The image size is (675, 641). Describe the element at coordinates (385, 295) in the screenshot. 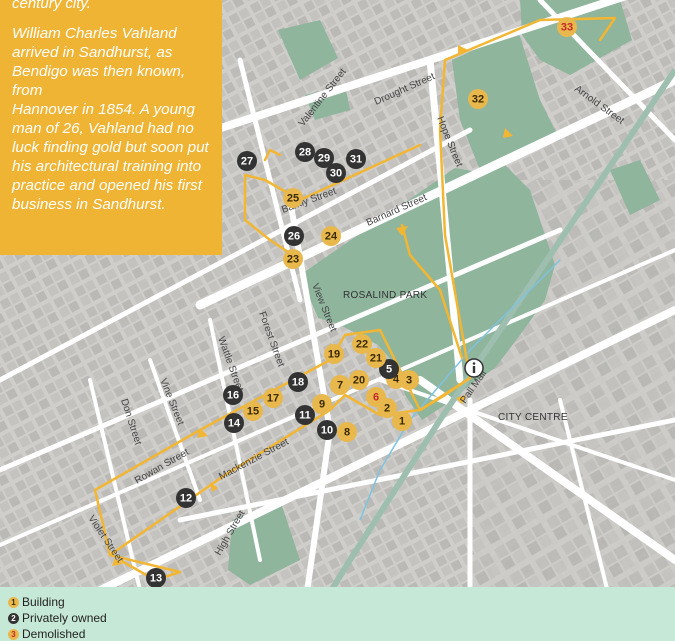

I see `area-label-park: ROSALIND PARK` at that location.